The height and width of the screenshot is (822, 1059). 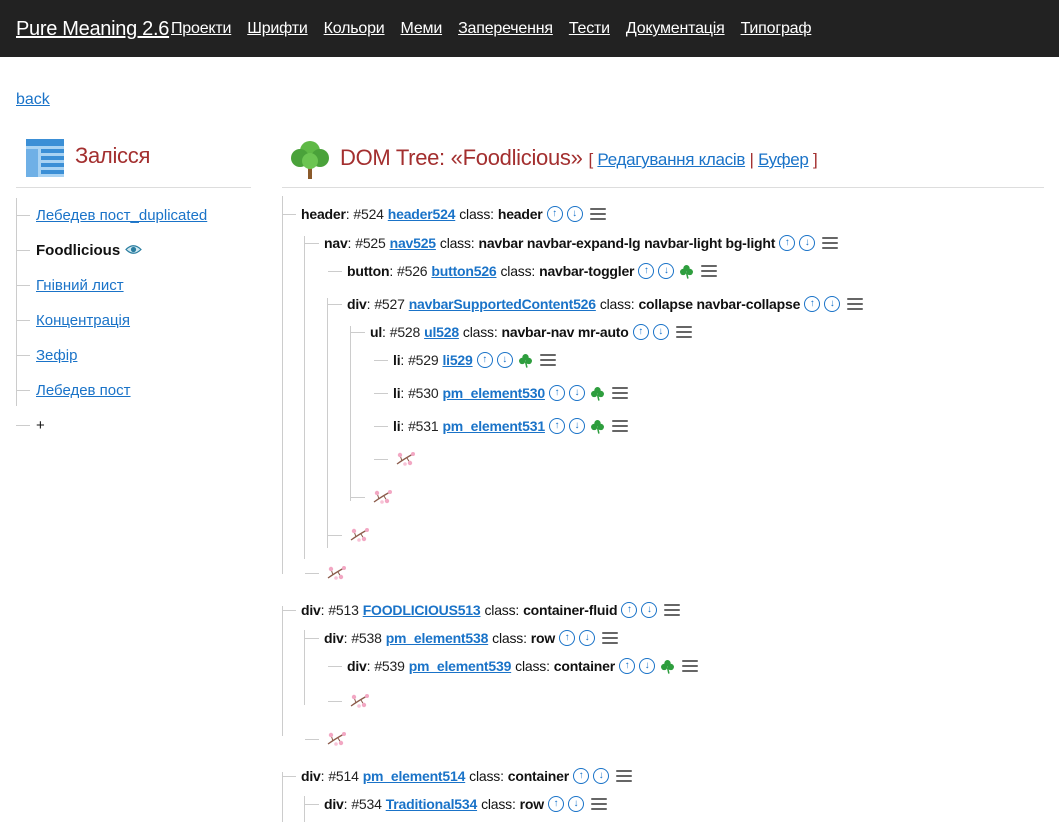 I want to click on dom-tree-title: DOM Tree: «Foodlicious», so click(x=461, y=157).